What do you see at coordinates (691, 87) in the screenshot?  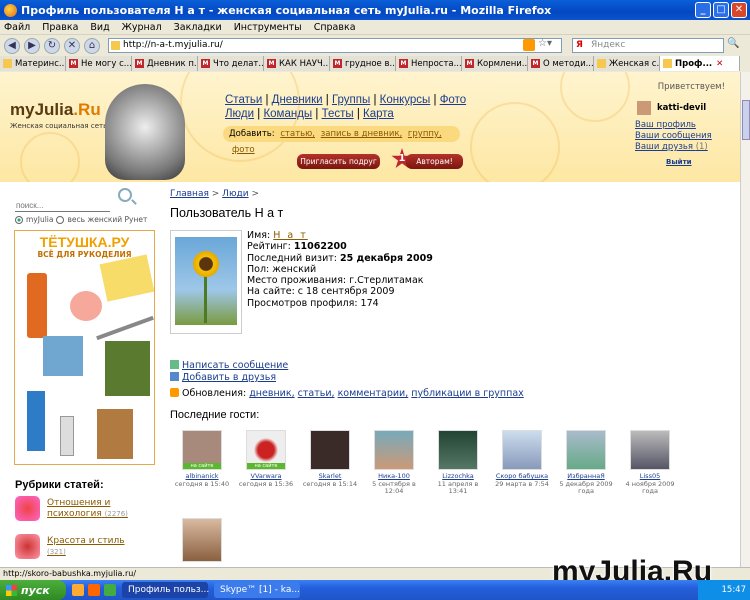 I see `welcome-text: Приветствуем!` at bounding box center [691, 87].